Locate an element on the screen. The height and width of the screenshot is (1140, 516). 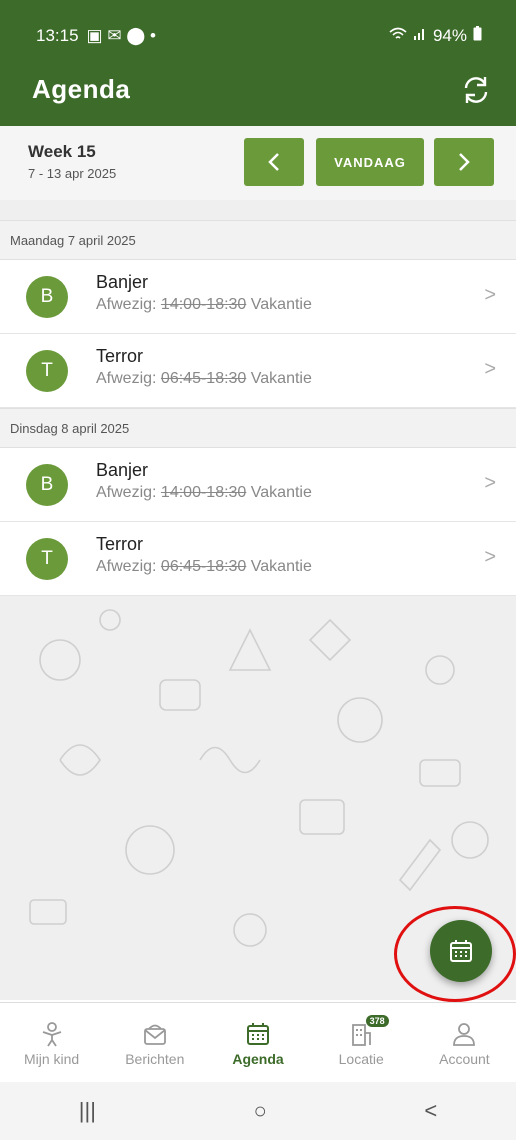
wifi-icon is located at coordinates (398, 36).